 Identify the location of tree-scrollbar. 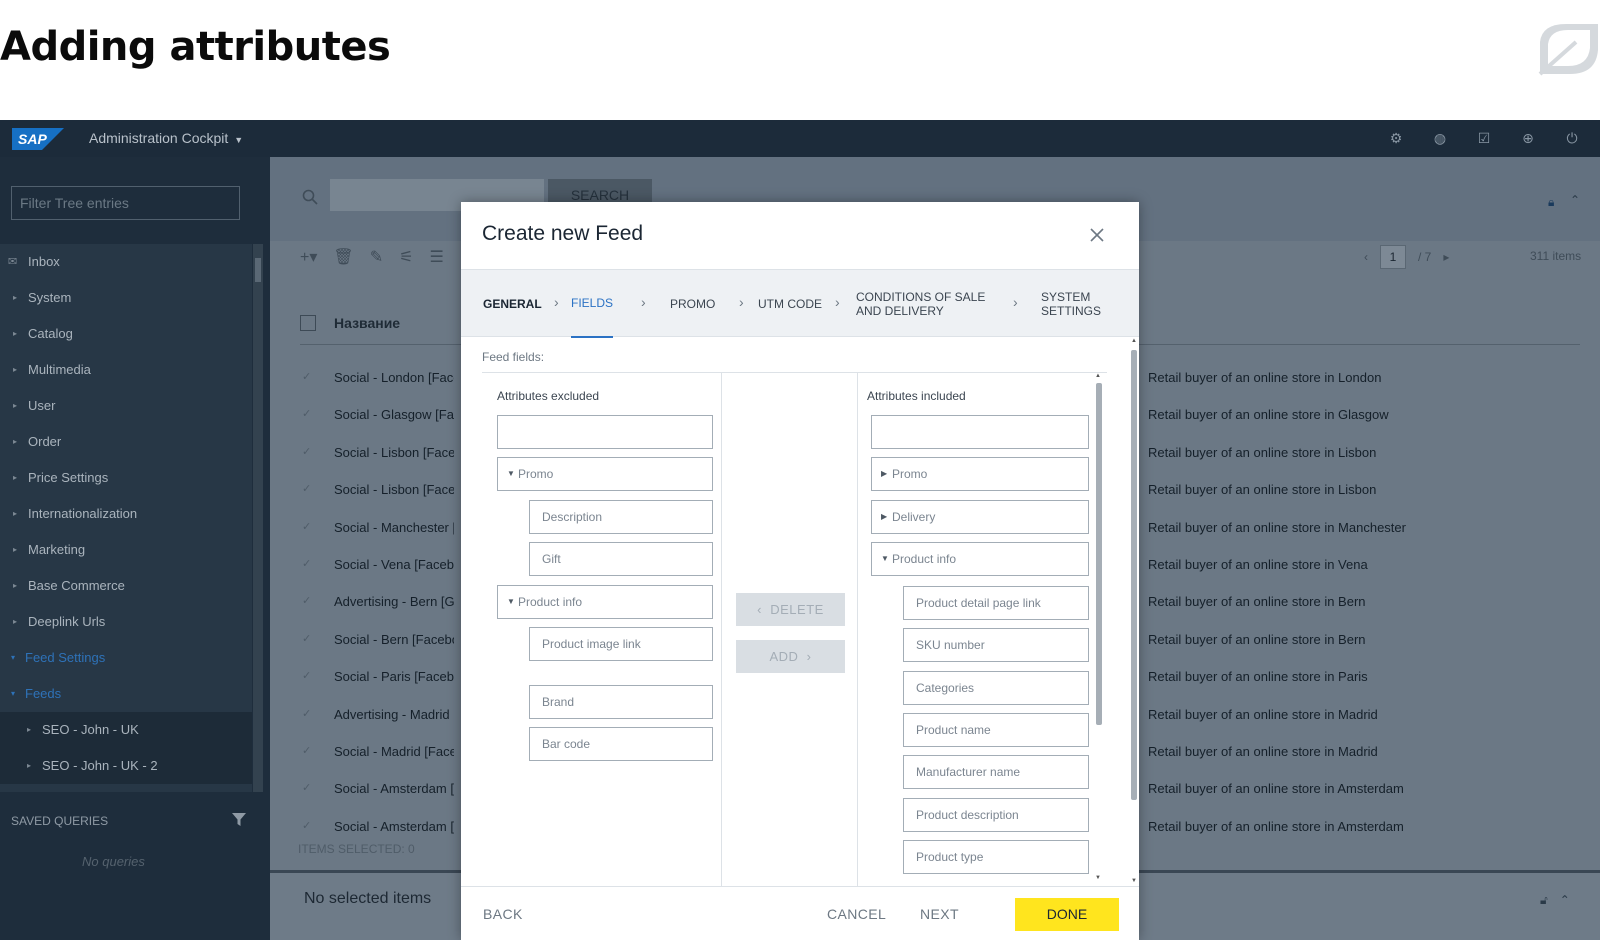
(258, 518).